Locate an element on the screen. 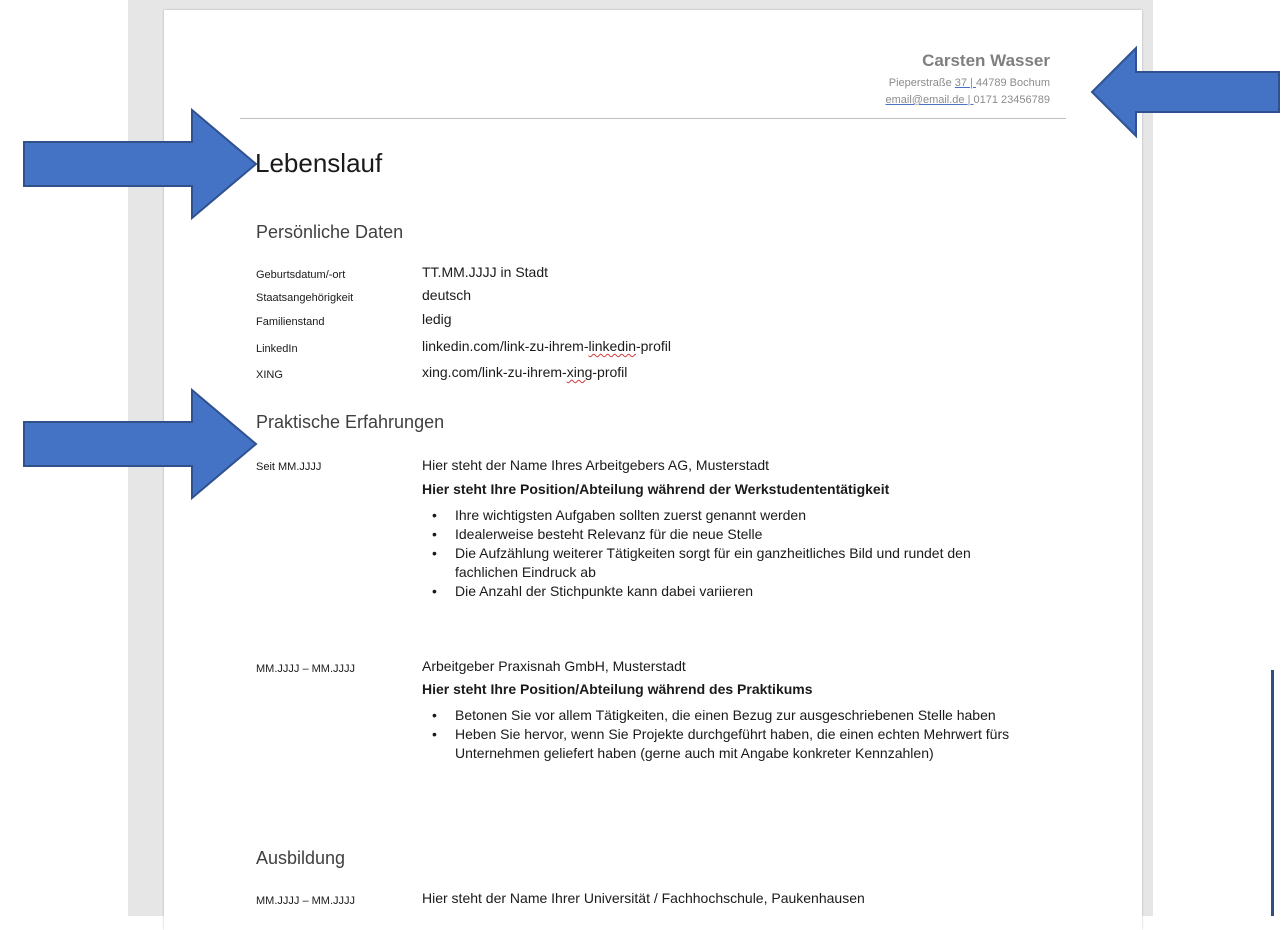  experience-date: MM.JJJJ – MM.JJJJ is located at coordinates (305, 669).